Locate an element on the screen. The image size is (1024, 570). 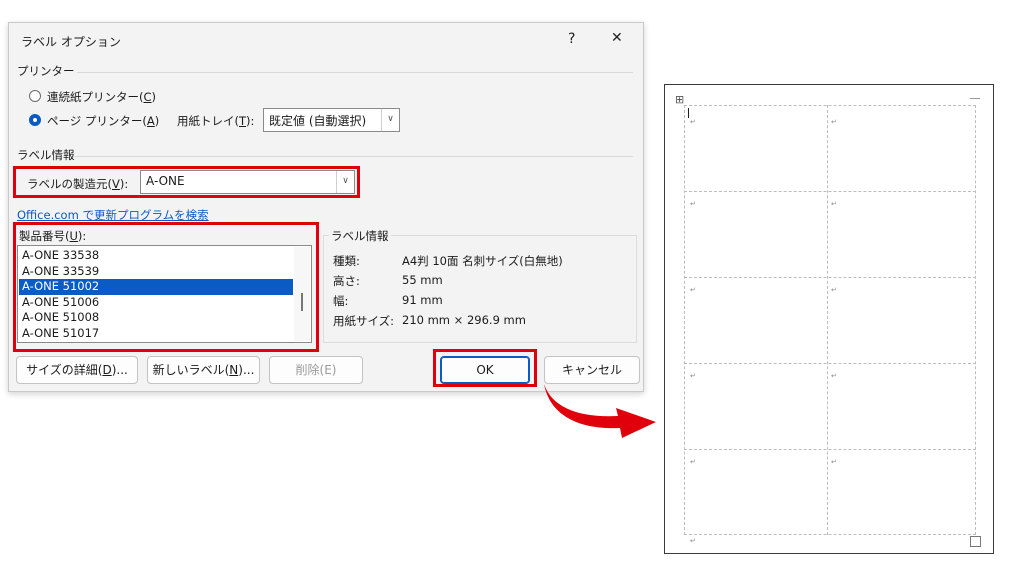
paper-tray-value: 既定値 (自動選択) is located at coordinates (318, 121).